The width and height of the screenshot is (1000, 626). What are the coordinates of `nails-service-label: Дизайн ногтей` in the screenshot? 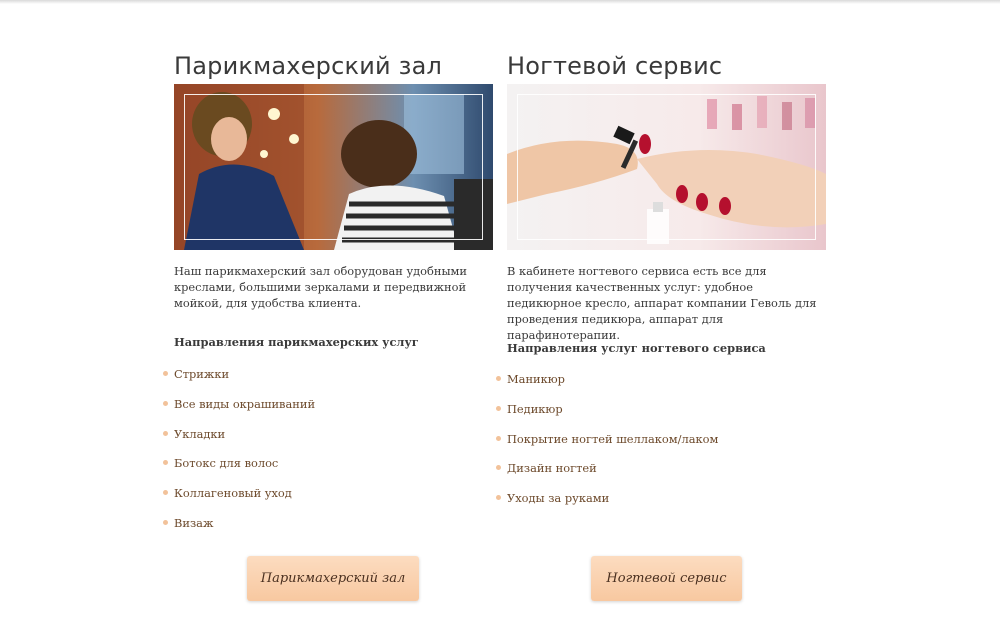 It's located at (552, 468).